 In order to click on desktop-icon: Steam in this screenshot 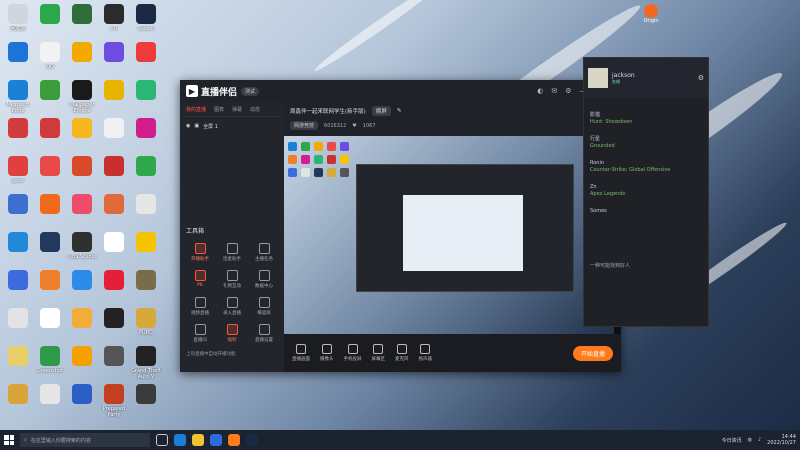, I will do `click(146, 18)`.